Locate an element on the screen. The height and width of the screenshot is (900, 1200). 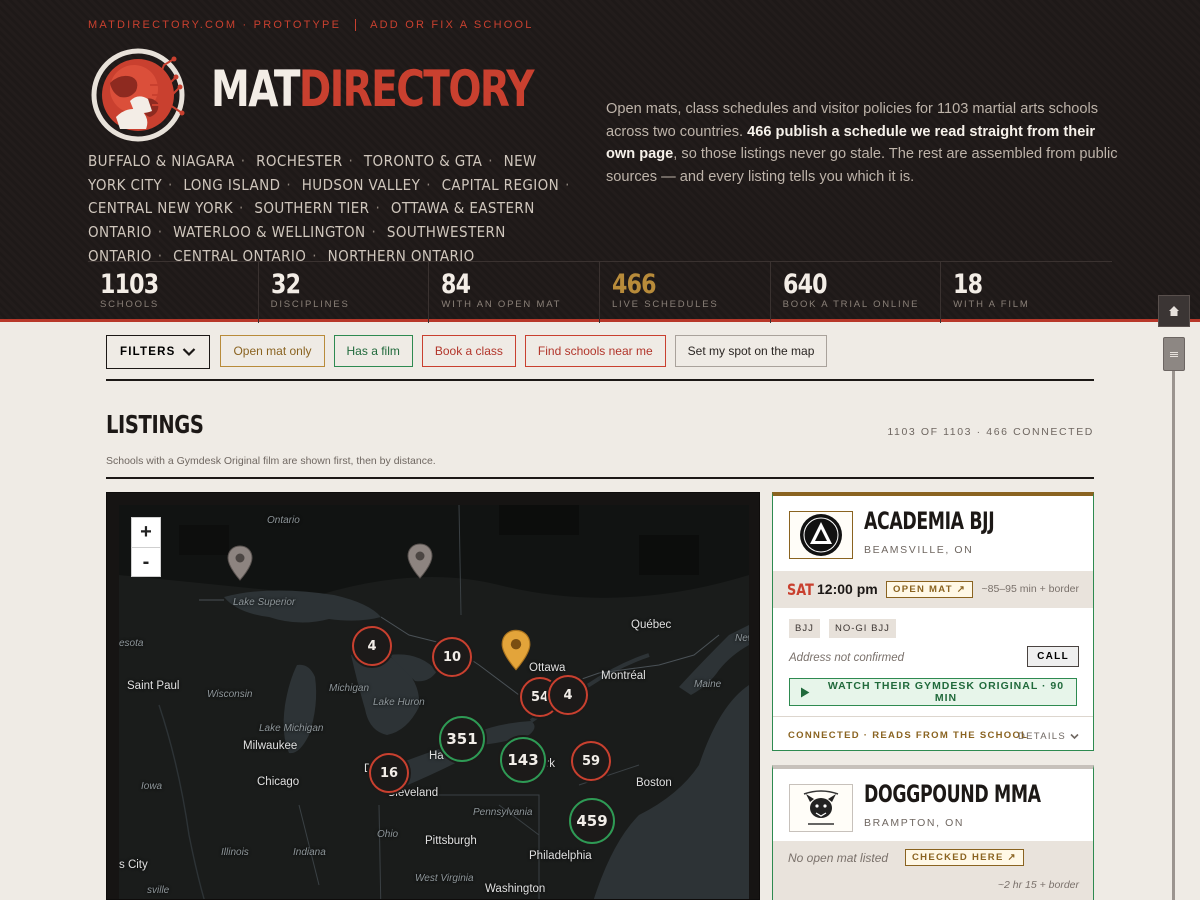
logo-globe-icon is located at coordinates (142, 95).